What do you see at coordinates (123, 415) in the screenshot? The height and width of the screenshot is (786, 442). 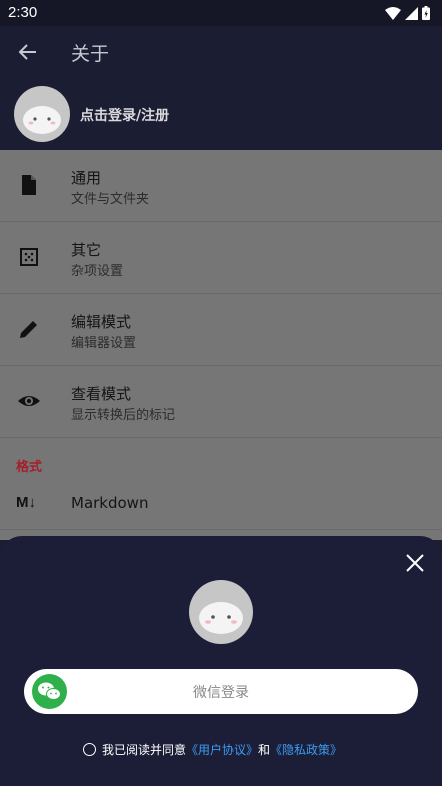 I see `settings-item-subtitle: 显示转换后的标记` at bounding box center [123, 415].